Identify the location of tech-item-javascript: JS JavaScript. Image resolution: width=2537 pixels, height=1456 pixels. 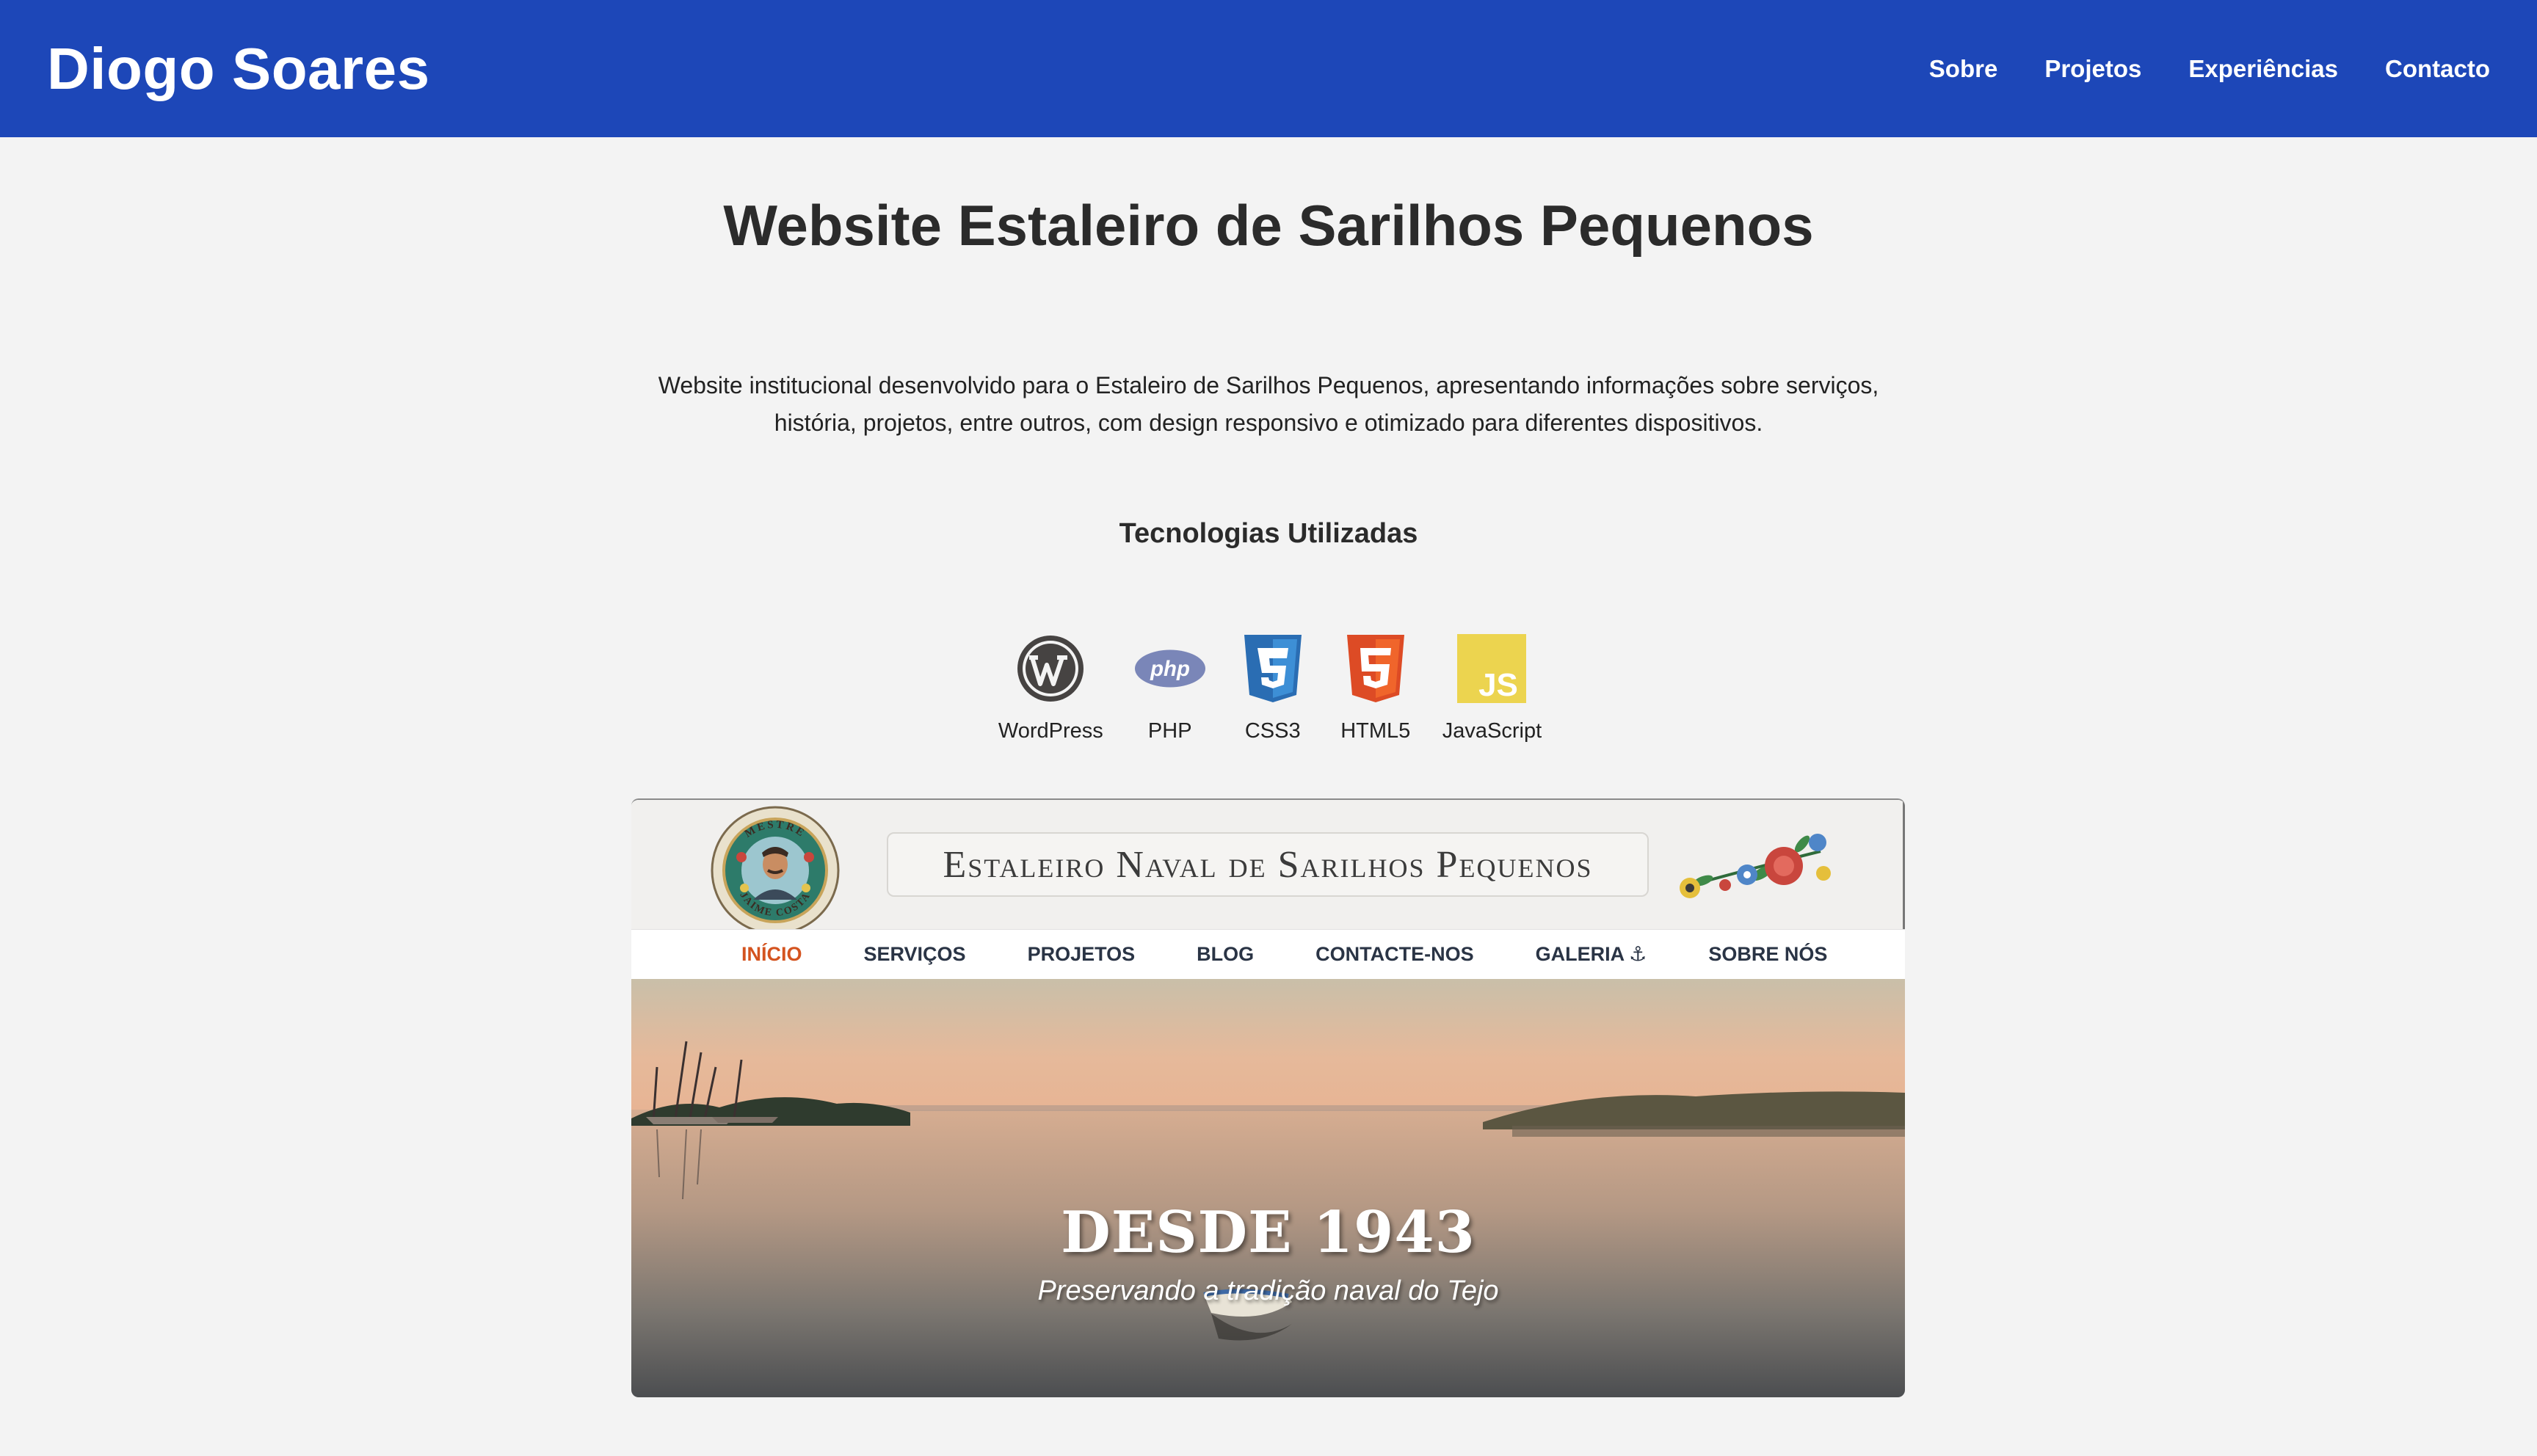
(1492, 688).